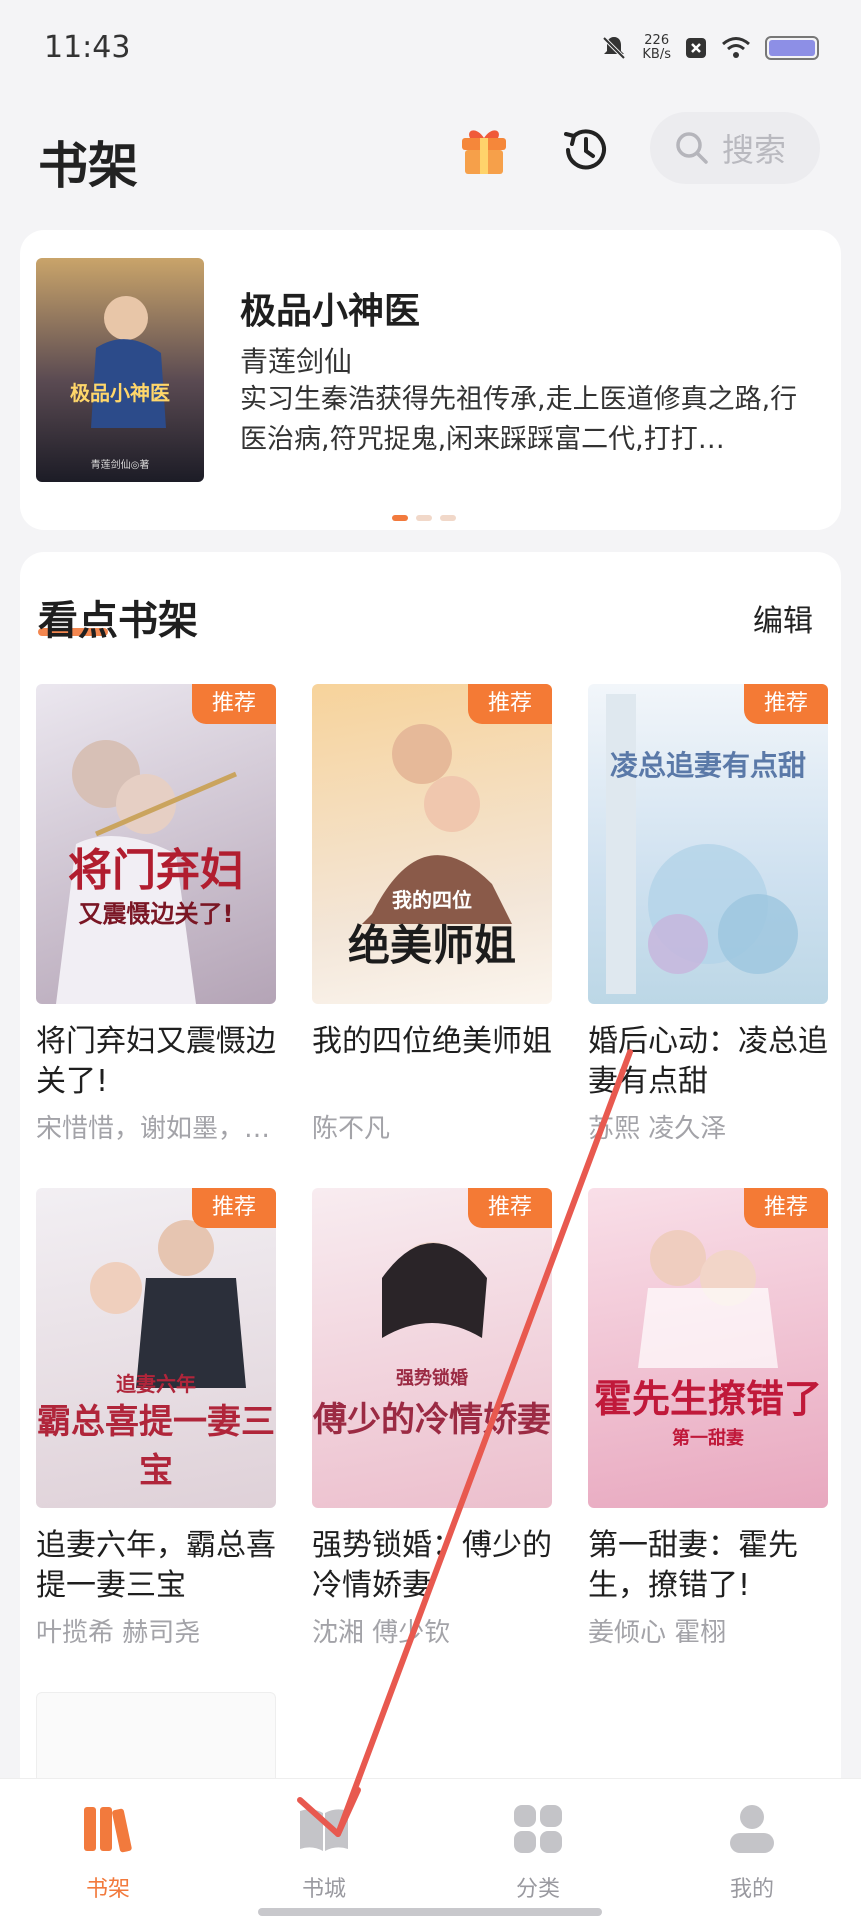 This screenshot has height=1920, width=861. I want to click on bookshelf-icon, so click(108, 1830).